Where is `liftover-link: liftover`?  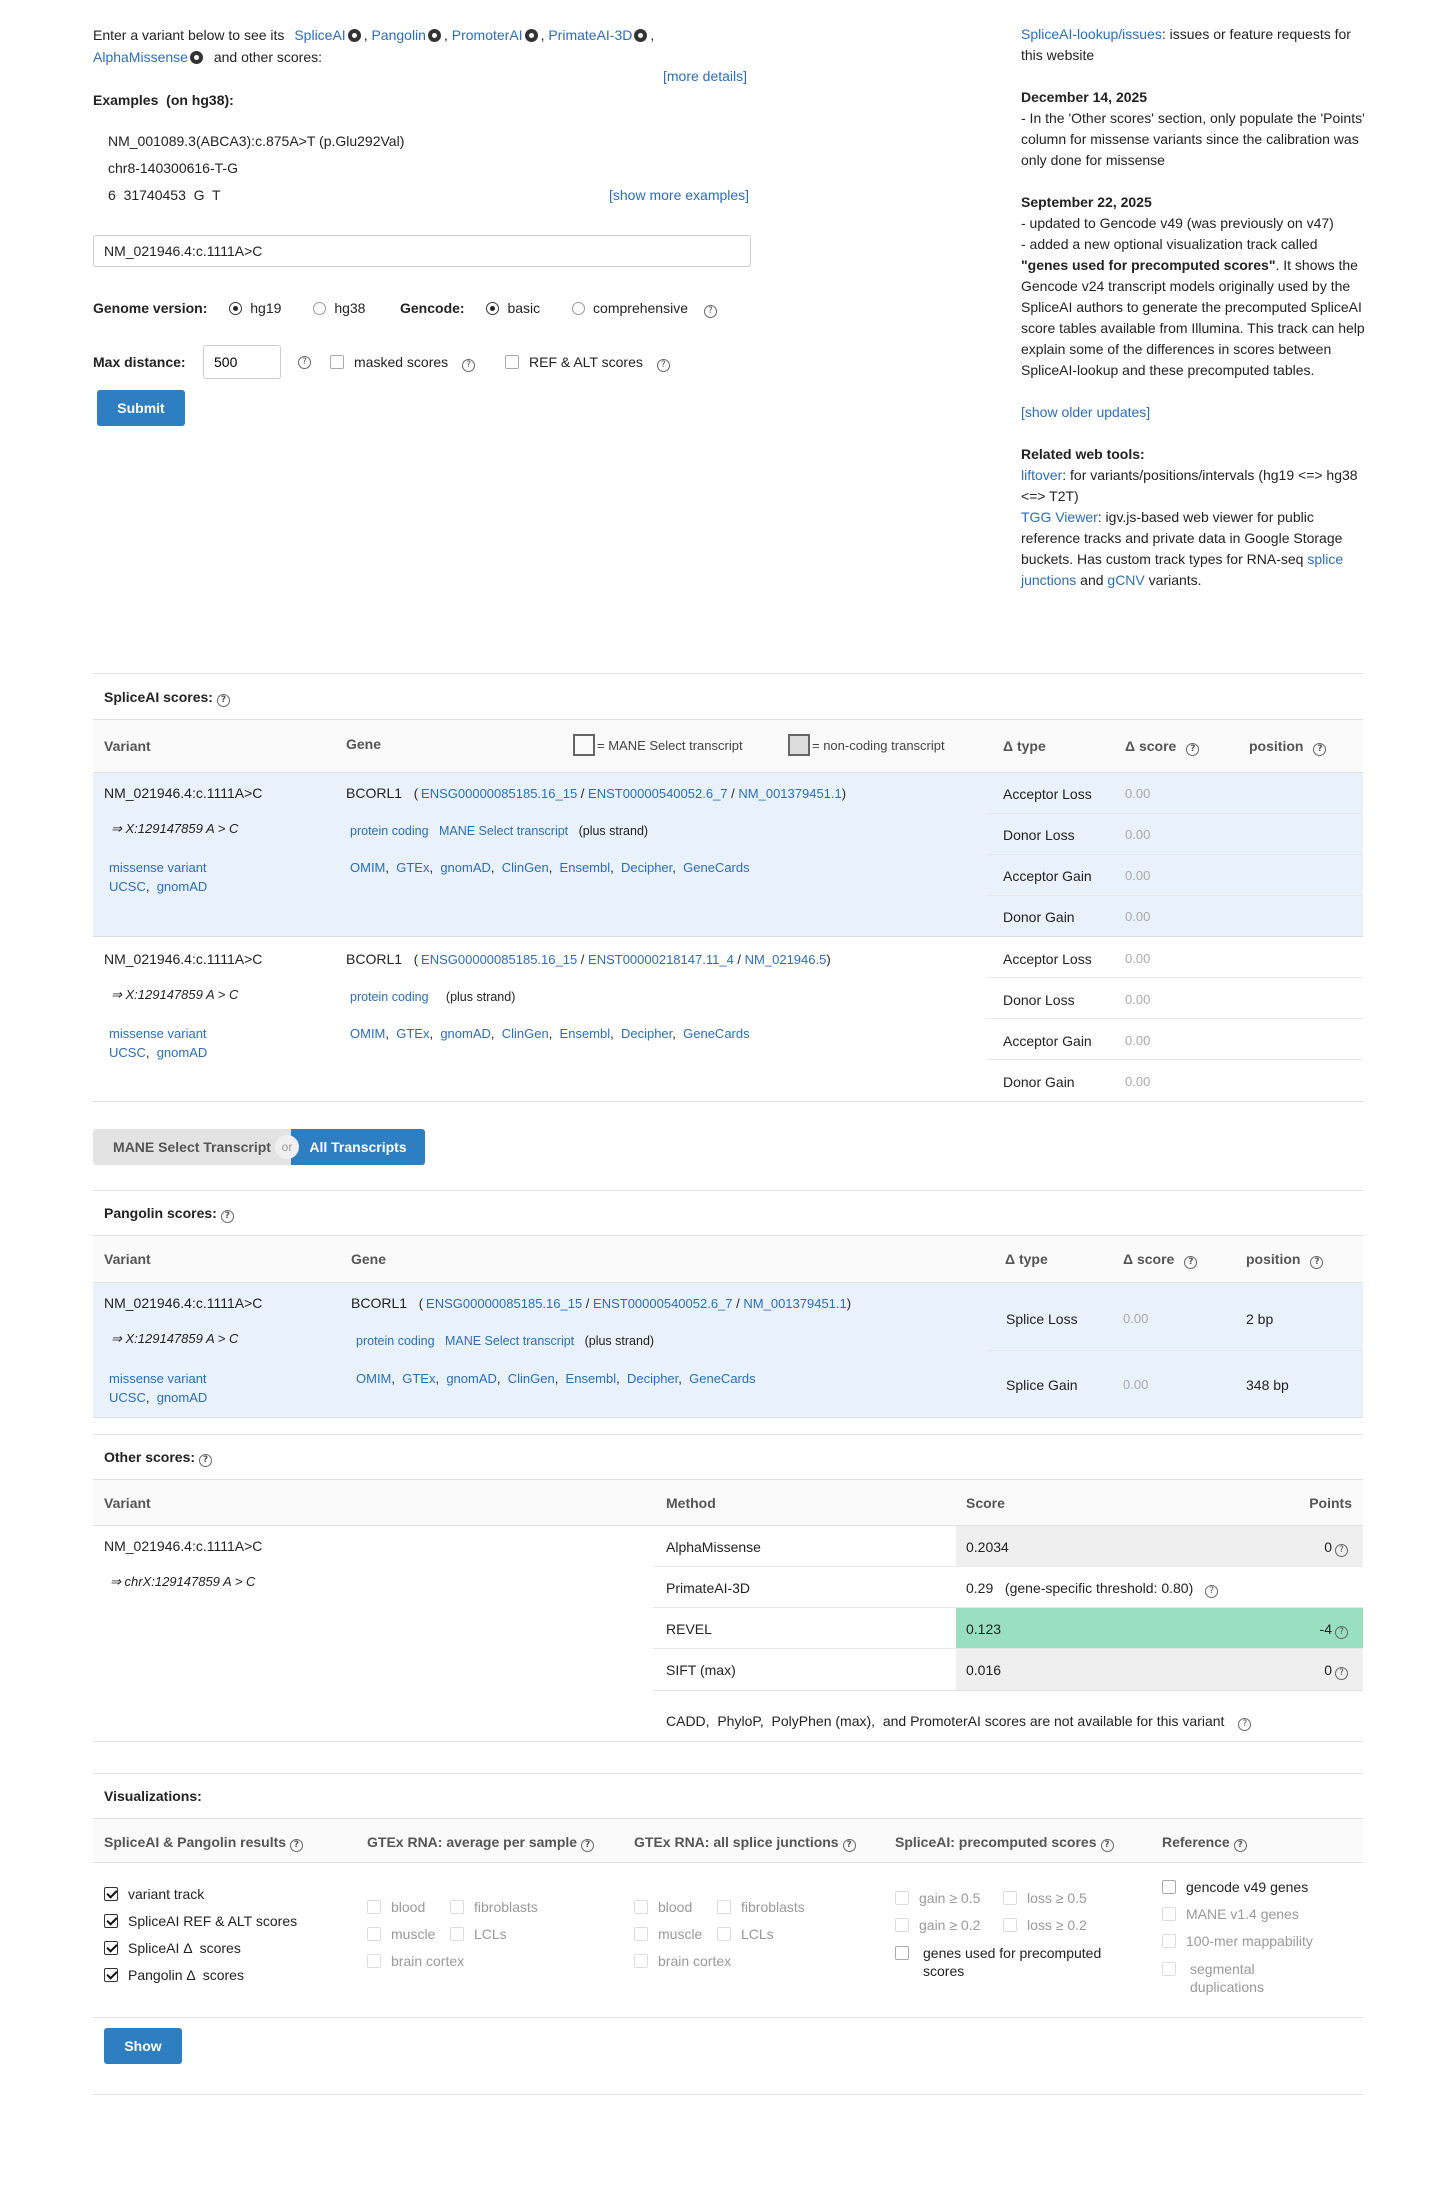
liftover-link: liftover is located at coordinates (1041, 475).